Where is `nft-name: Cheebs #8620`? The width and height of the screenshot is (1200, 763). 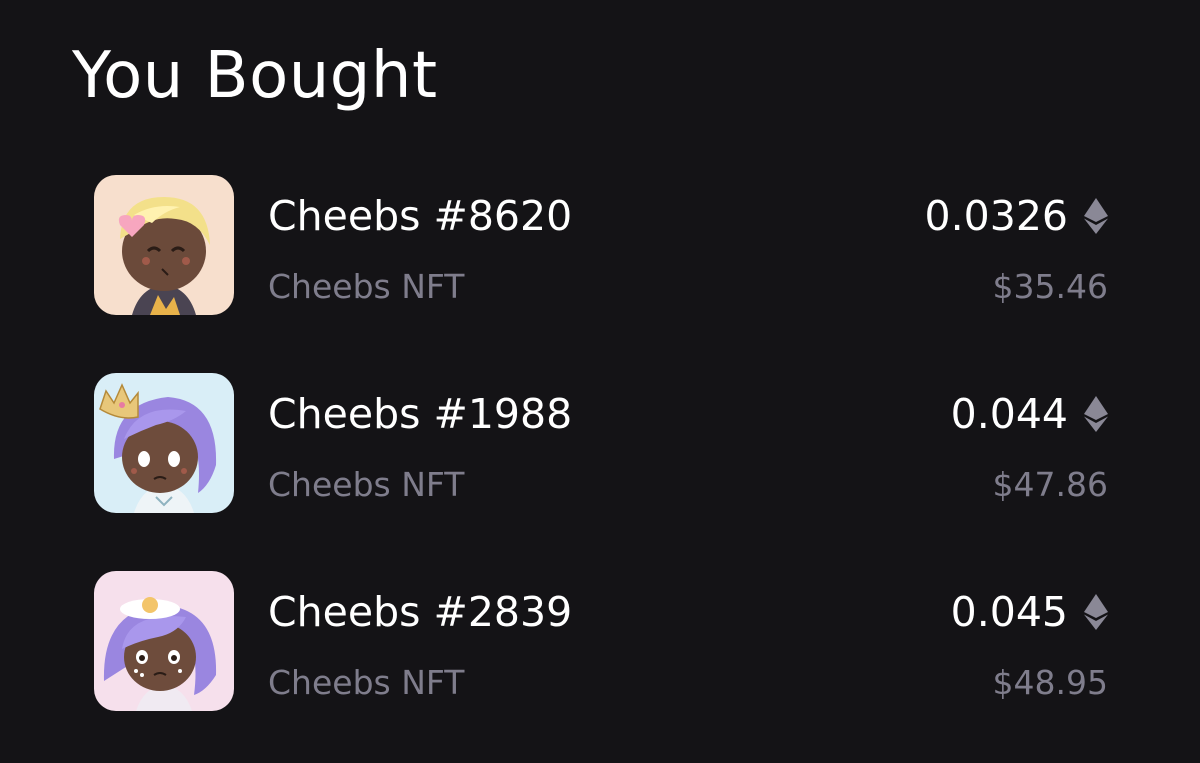 nft-name: Cheebs #8620 is located at coordinates (420, 216).